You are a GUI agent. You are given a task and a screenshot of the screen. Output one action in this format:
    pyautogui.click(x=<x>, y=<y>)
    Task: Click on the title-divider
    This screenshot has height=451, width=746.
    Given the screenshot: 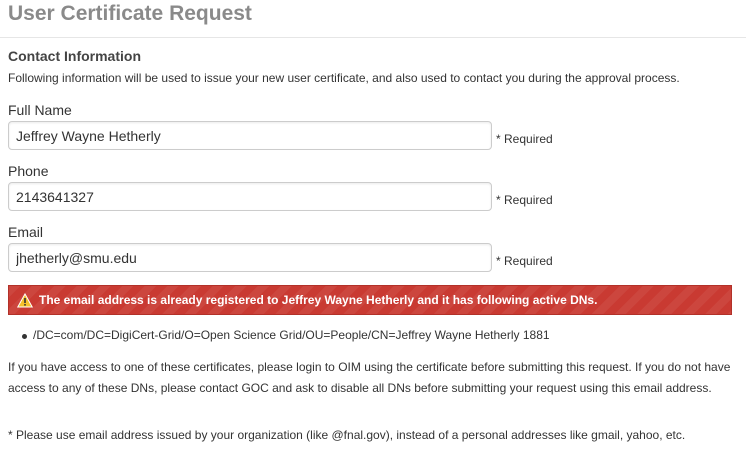 What is the action you would take?
    pyautogui.click(x=373, y=37)
    